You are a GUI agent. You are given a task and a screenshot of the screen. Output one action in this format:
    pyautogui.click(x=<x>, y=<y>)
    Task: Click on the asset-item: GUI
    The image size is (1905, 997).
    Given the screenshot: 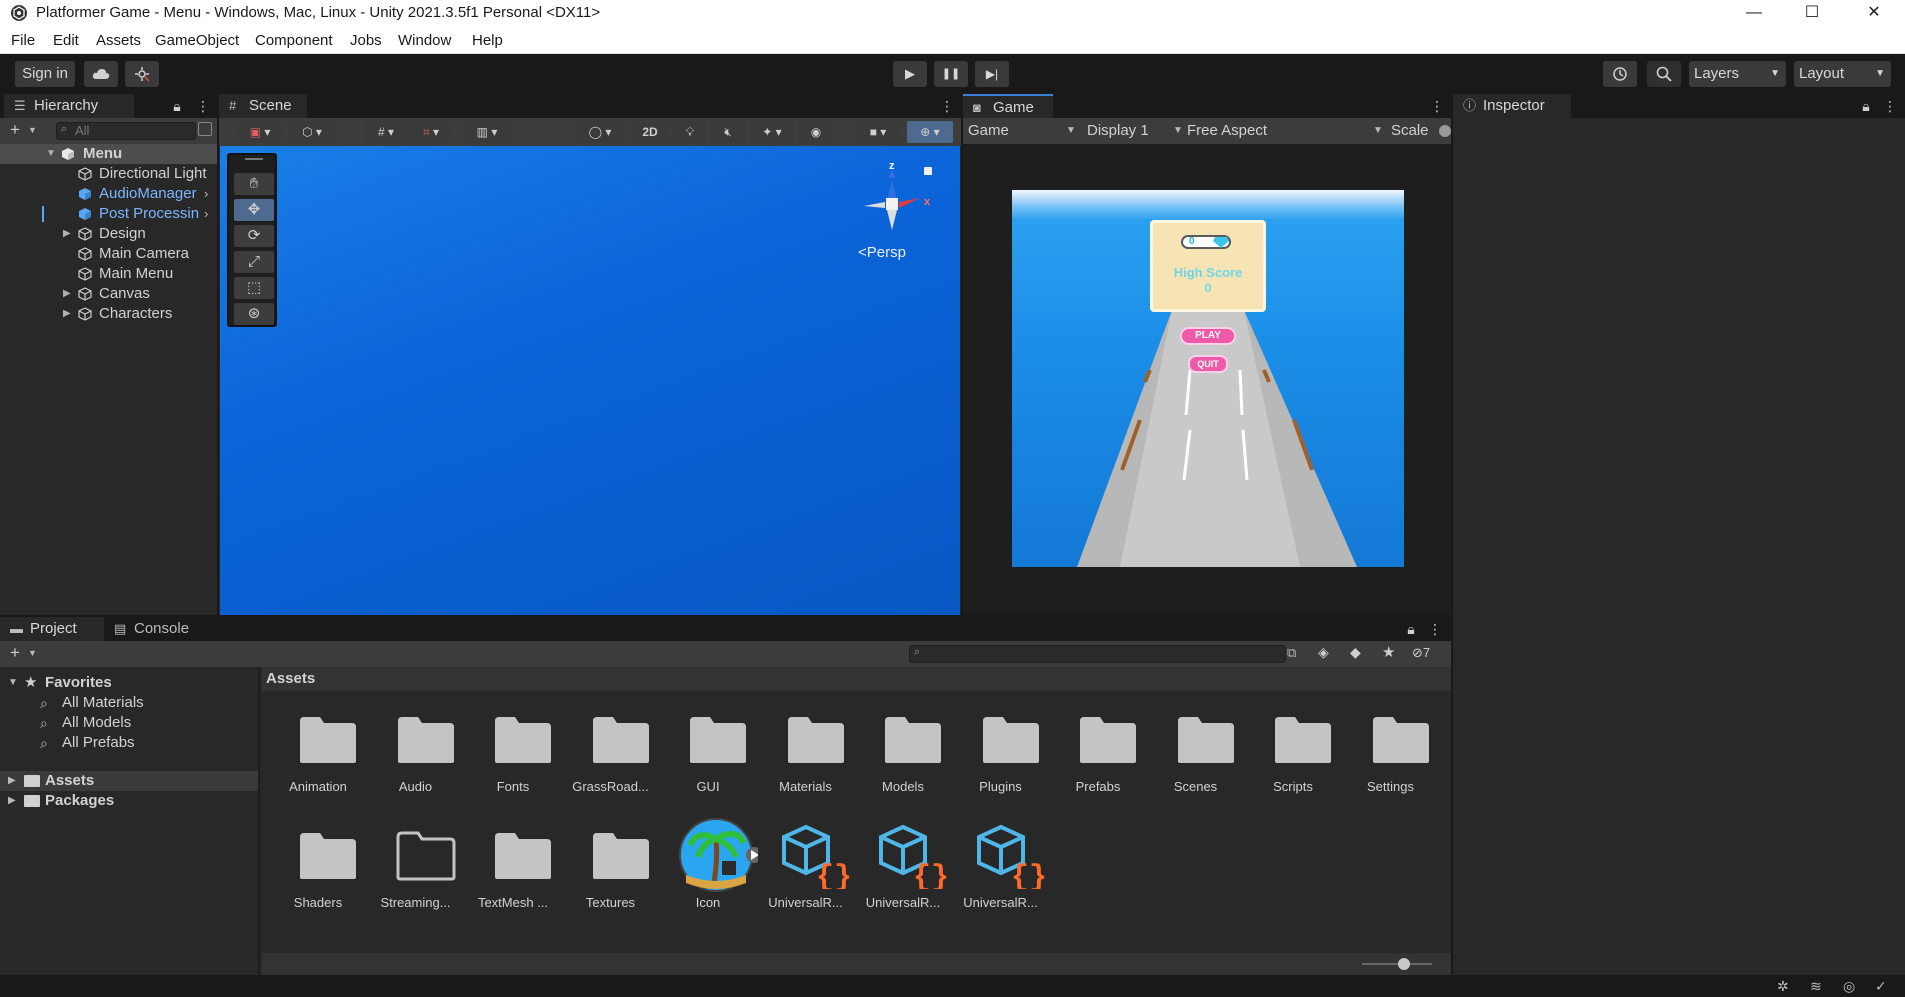 What is the action you would take?
    pyautogui.click(x=708, y=751)
    